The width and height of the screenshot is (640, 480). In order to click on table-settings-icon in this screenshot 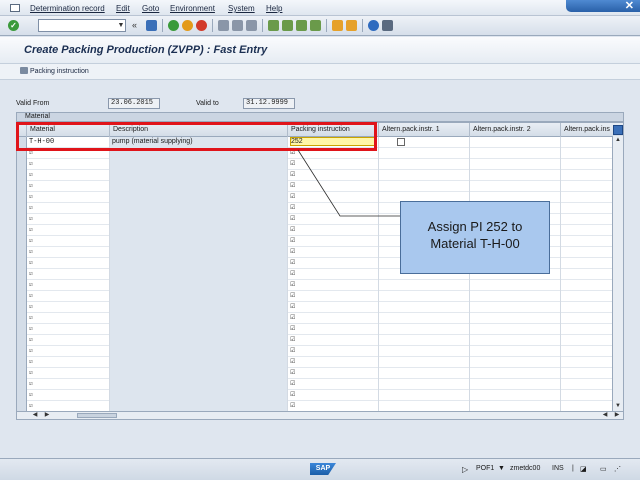, I will do `click(618, 130)`.